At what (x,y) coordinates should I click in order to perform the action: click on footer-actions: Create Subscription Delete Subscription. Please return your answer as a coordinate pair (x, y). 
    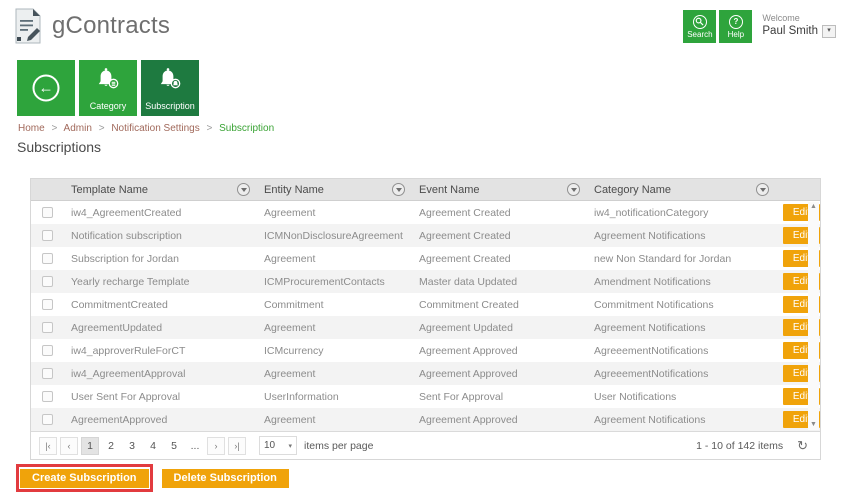
    Looking at the image, I should click on (152, 478).